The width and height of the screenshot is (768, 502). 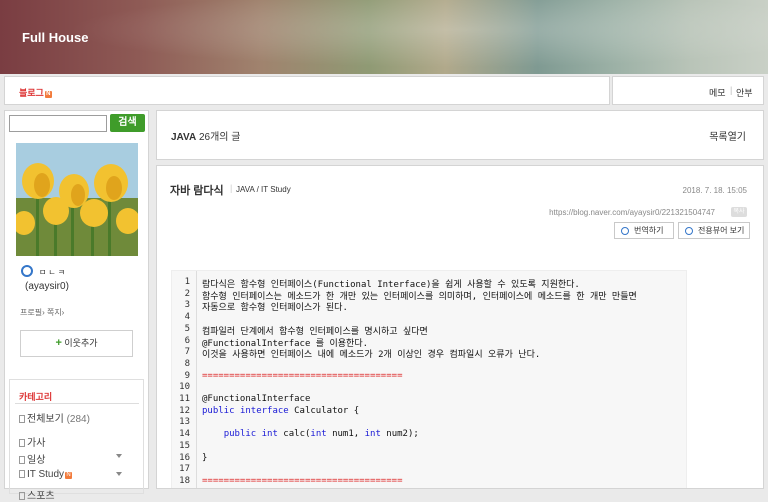 I want to click on code-gutter-divider, so click(x=196, y=379).